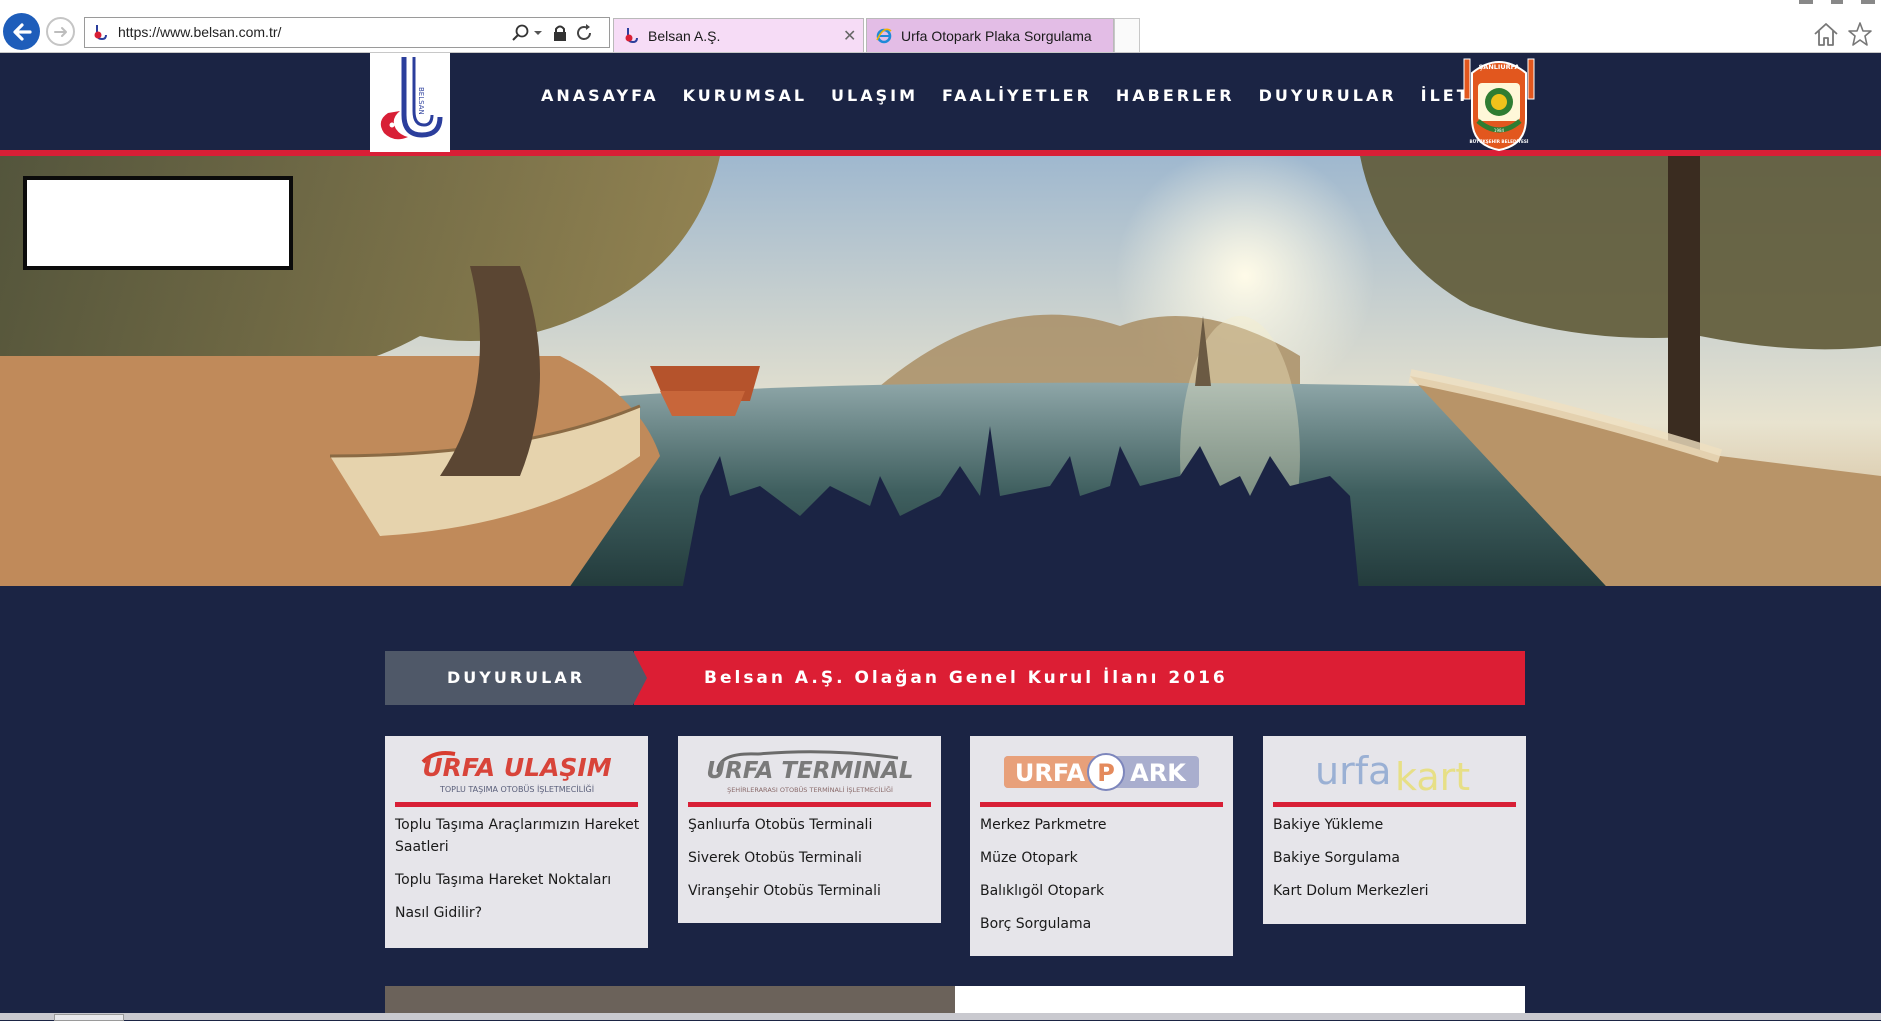 Image resolution: width=1881 pixels, height=1021 pixels. Describe the element at coordinates (560, 33) in the screenshot. I see `lock-icon` at that location.